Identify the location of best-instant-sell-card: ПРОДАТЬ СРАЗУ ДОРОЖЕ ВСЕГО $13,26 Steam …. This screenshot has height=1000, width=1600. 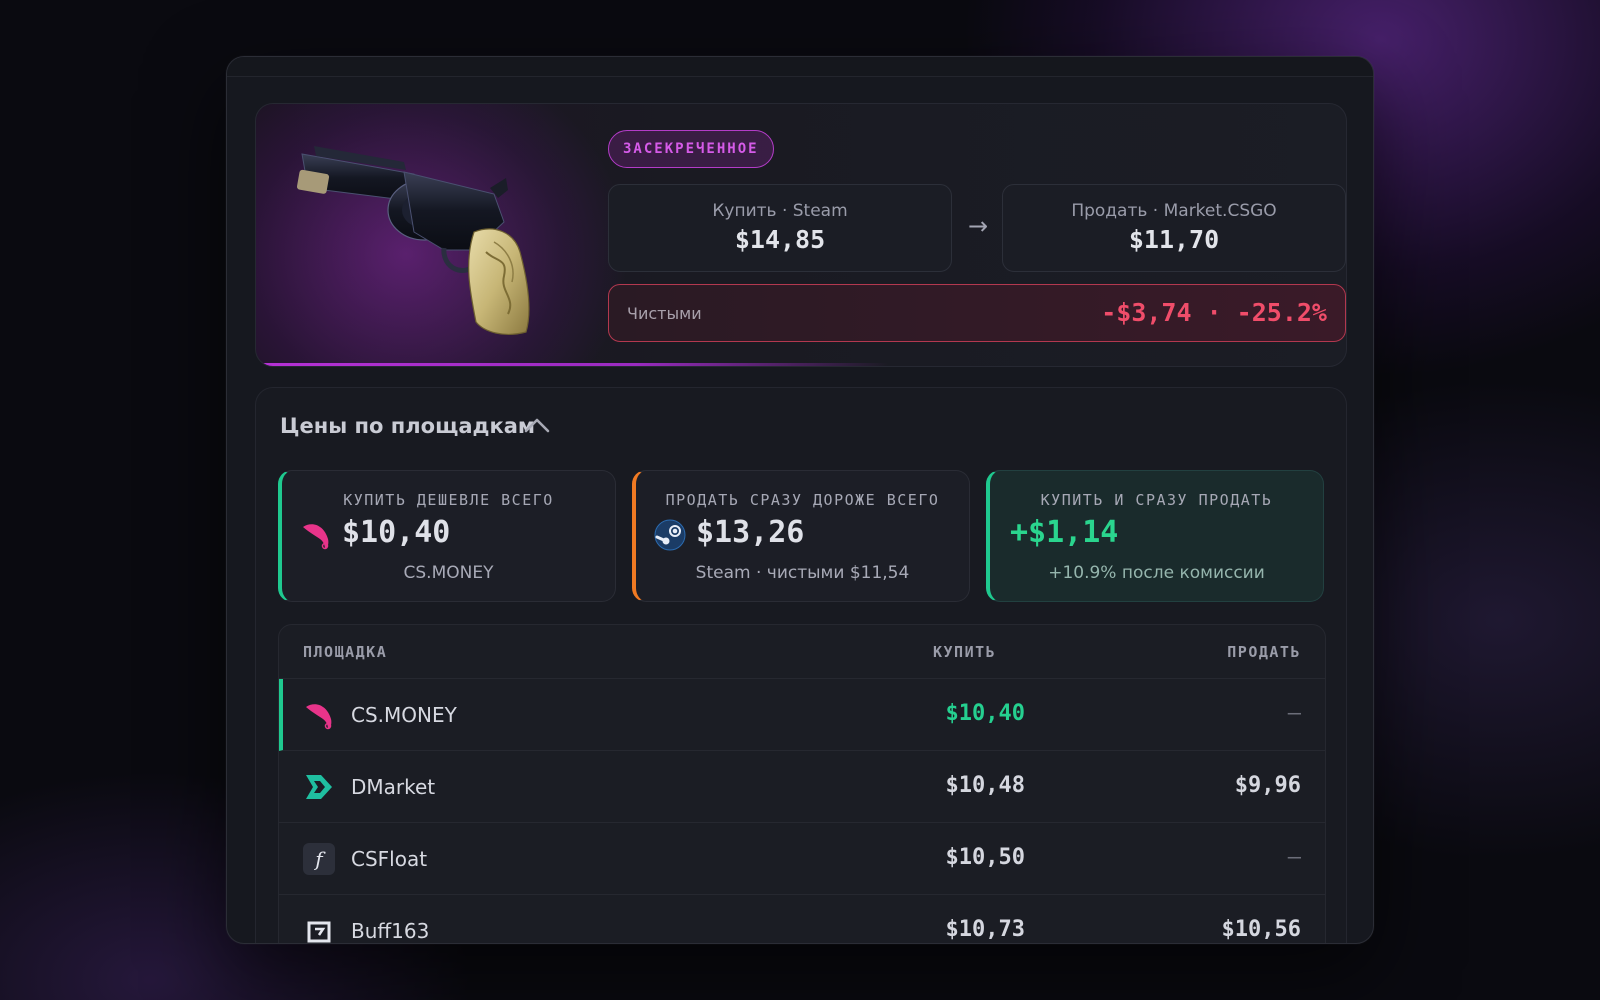
(801, 536).